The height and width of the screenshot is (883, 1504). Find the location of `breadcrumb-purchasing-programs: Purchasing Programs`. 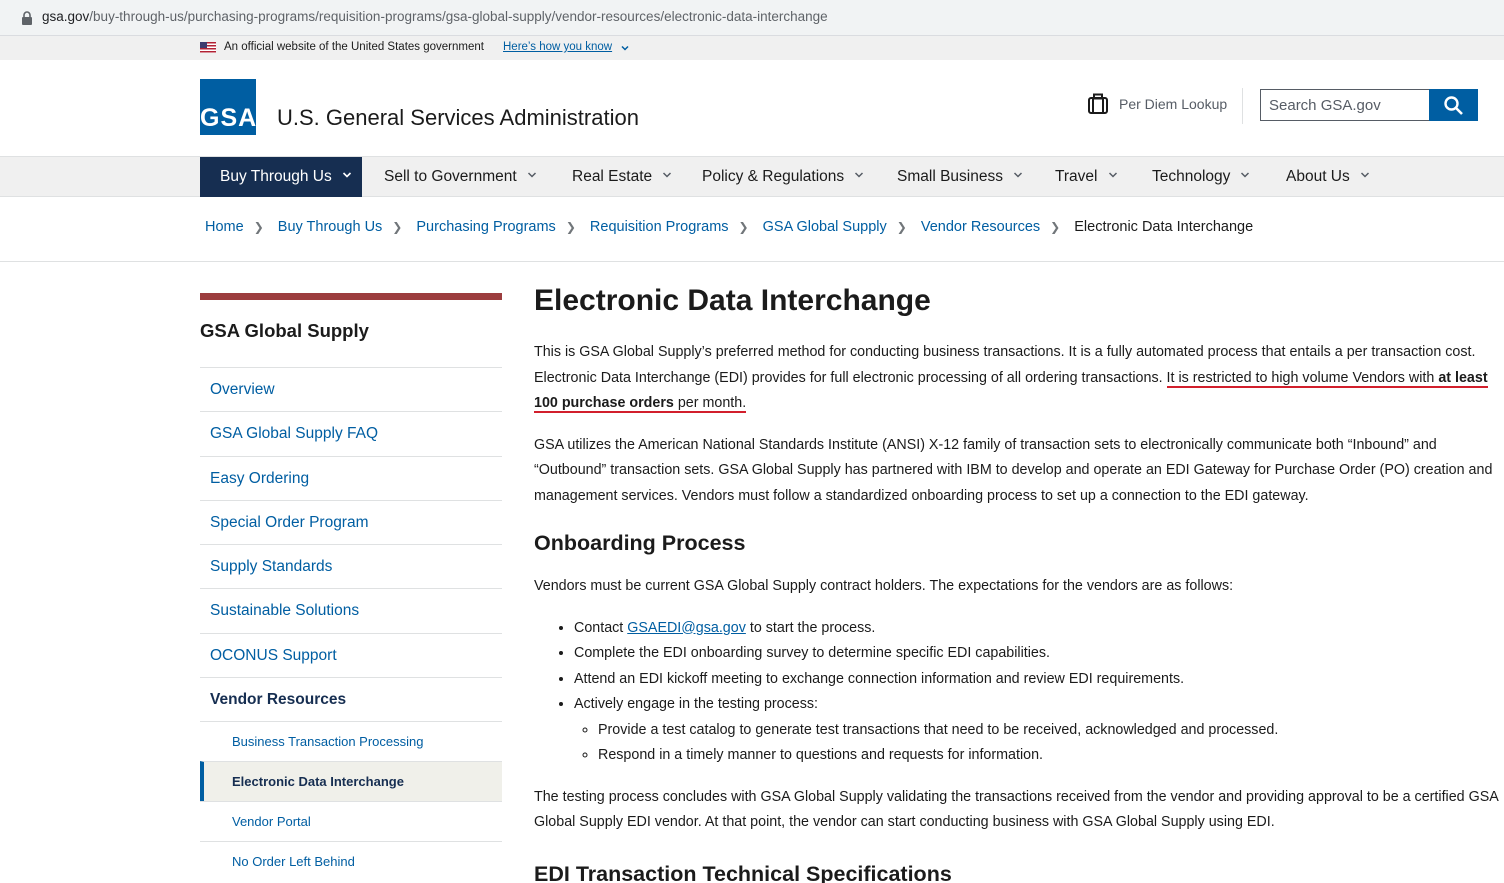

breadcrumb-purchasing-programs: Purchasing Programs is located at coordinates (485, 227).